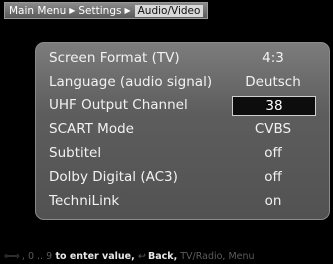 The image size is (333, 264). Describe the element at coordinates (182, 153) in the screenshot. I see `setting-subtitel: Subtitel off` at that location.